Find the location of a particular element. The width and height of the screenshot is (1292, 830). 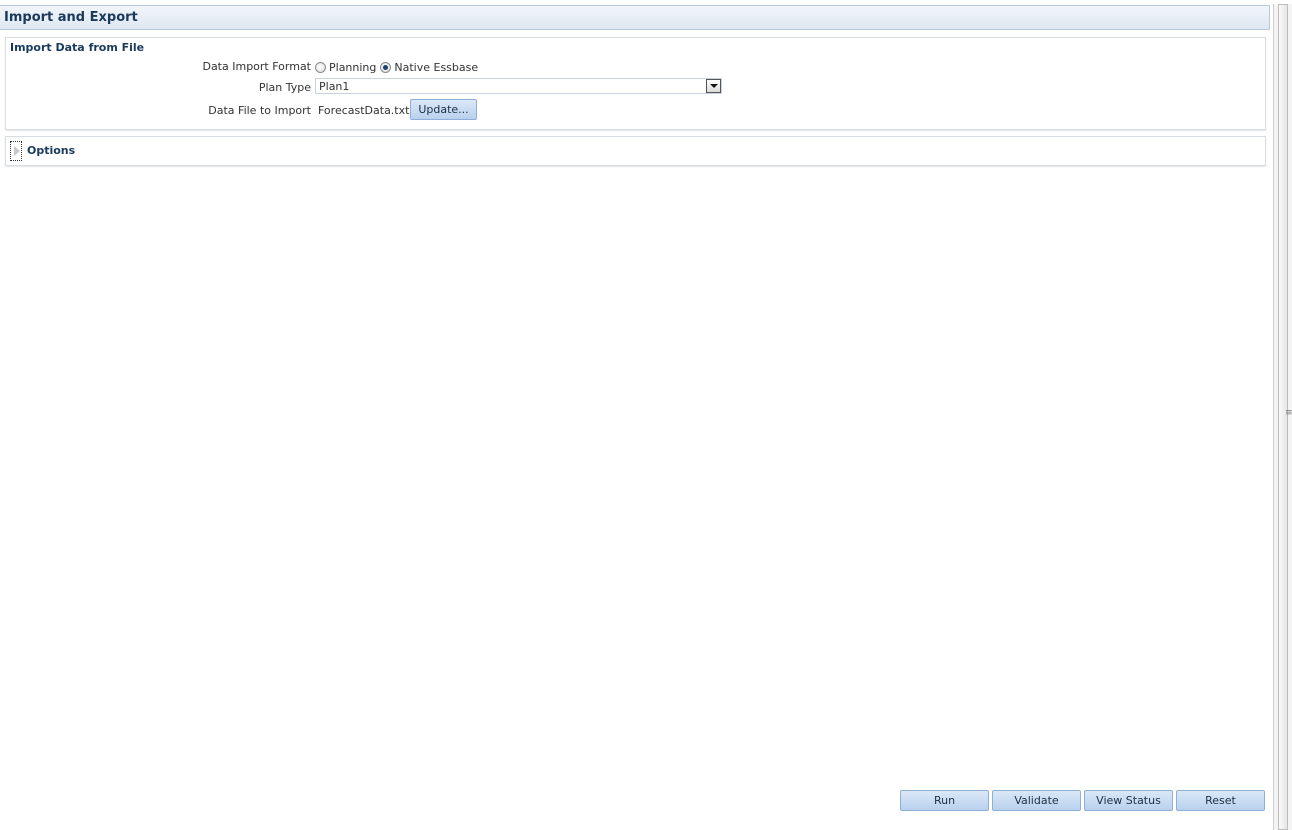

plan-type-value: Plan1 is located at coordinates (334, 86).